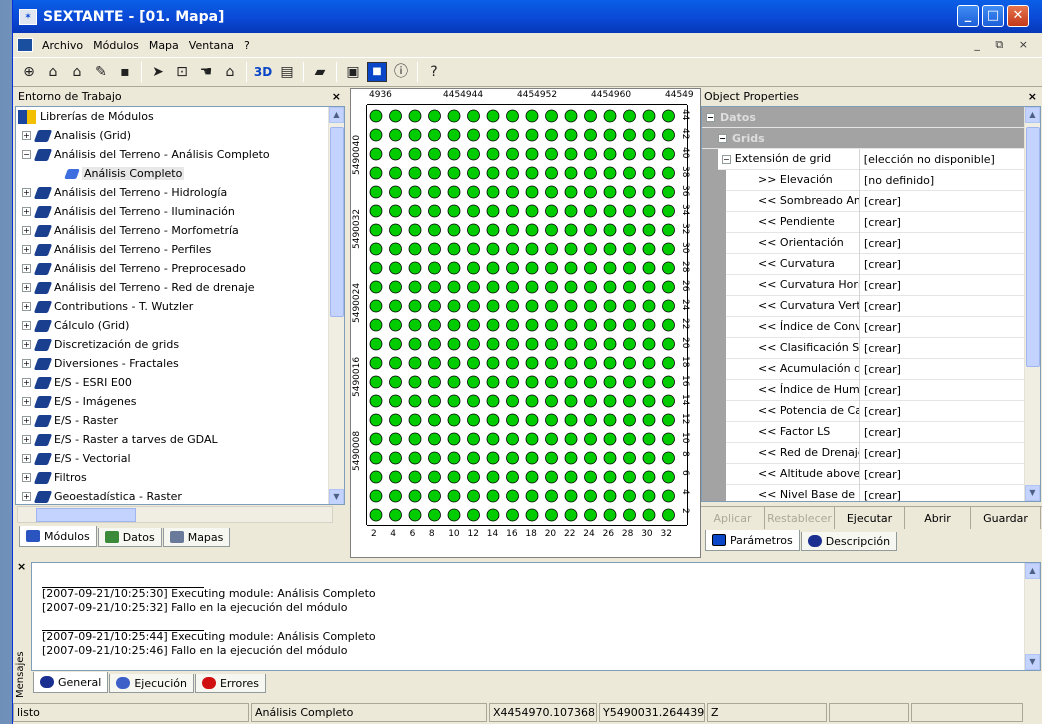  Describe the element at coordinates (180, 173) in the screenshot. I see `tree-item: Análisis Completo` at that location.